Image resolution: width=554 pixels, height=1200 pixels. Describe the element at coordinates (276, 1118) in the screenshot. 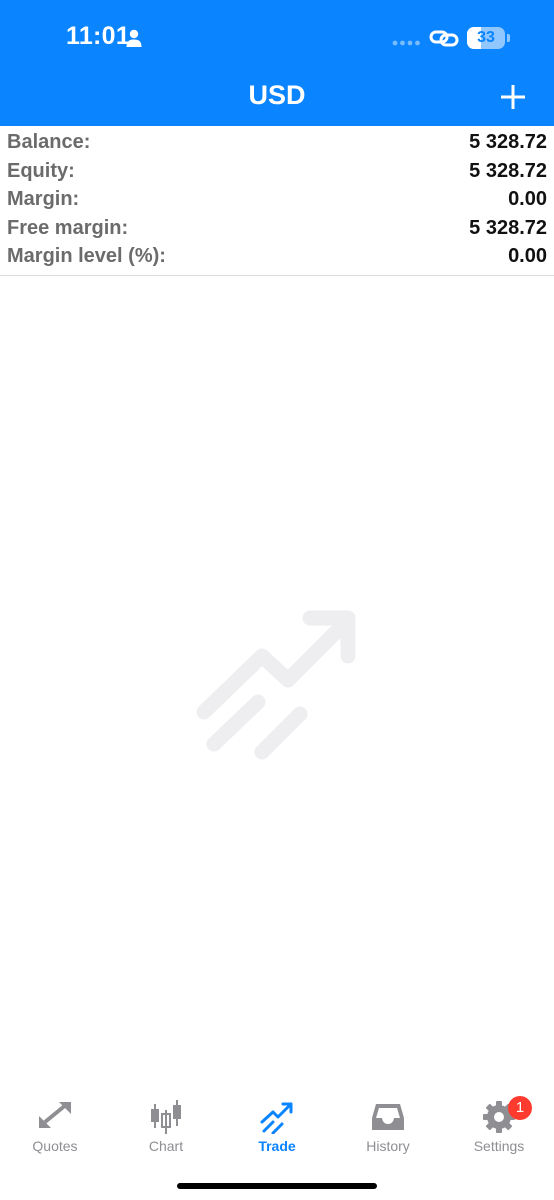

I see `trade-icon` at that location.